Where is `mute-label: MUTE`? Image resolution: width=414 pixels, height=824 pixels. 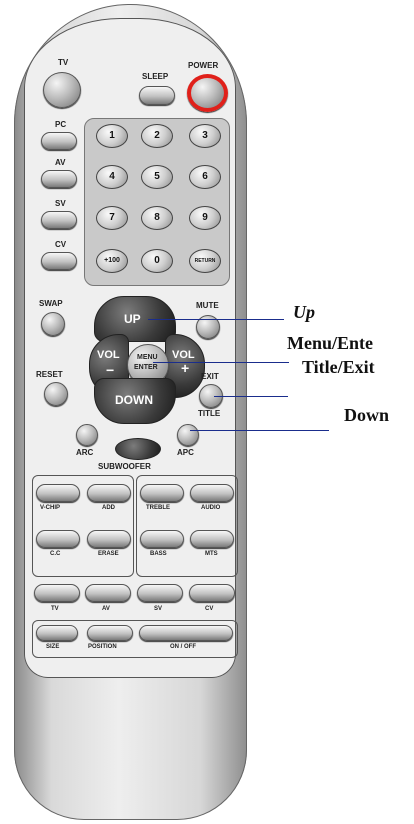
mute-label: MUTE is located at coordinates (207, 305).